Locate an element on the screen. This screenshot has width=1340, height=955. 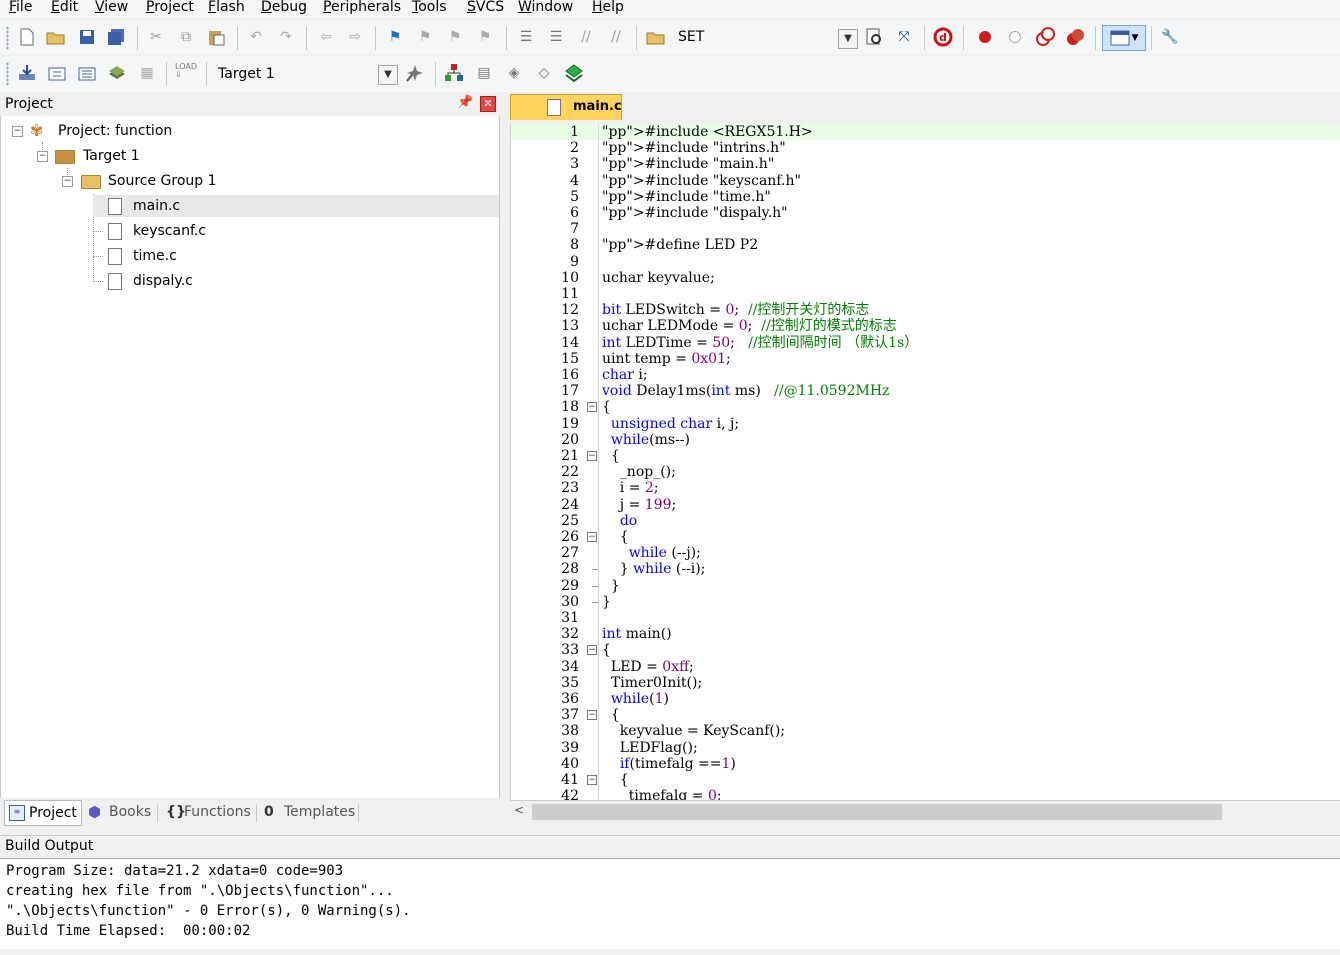
navigate-back-icon: ⇦ is located at coordinates (326, 37).